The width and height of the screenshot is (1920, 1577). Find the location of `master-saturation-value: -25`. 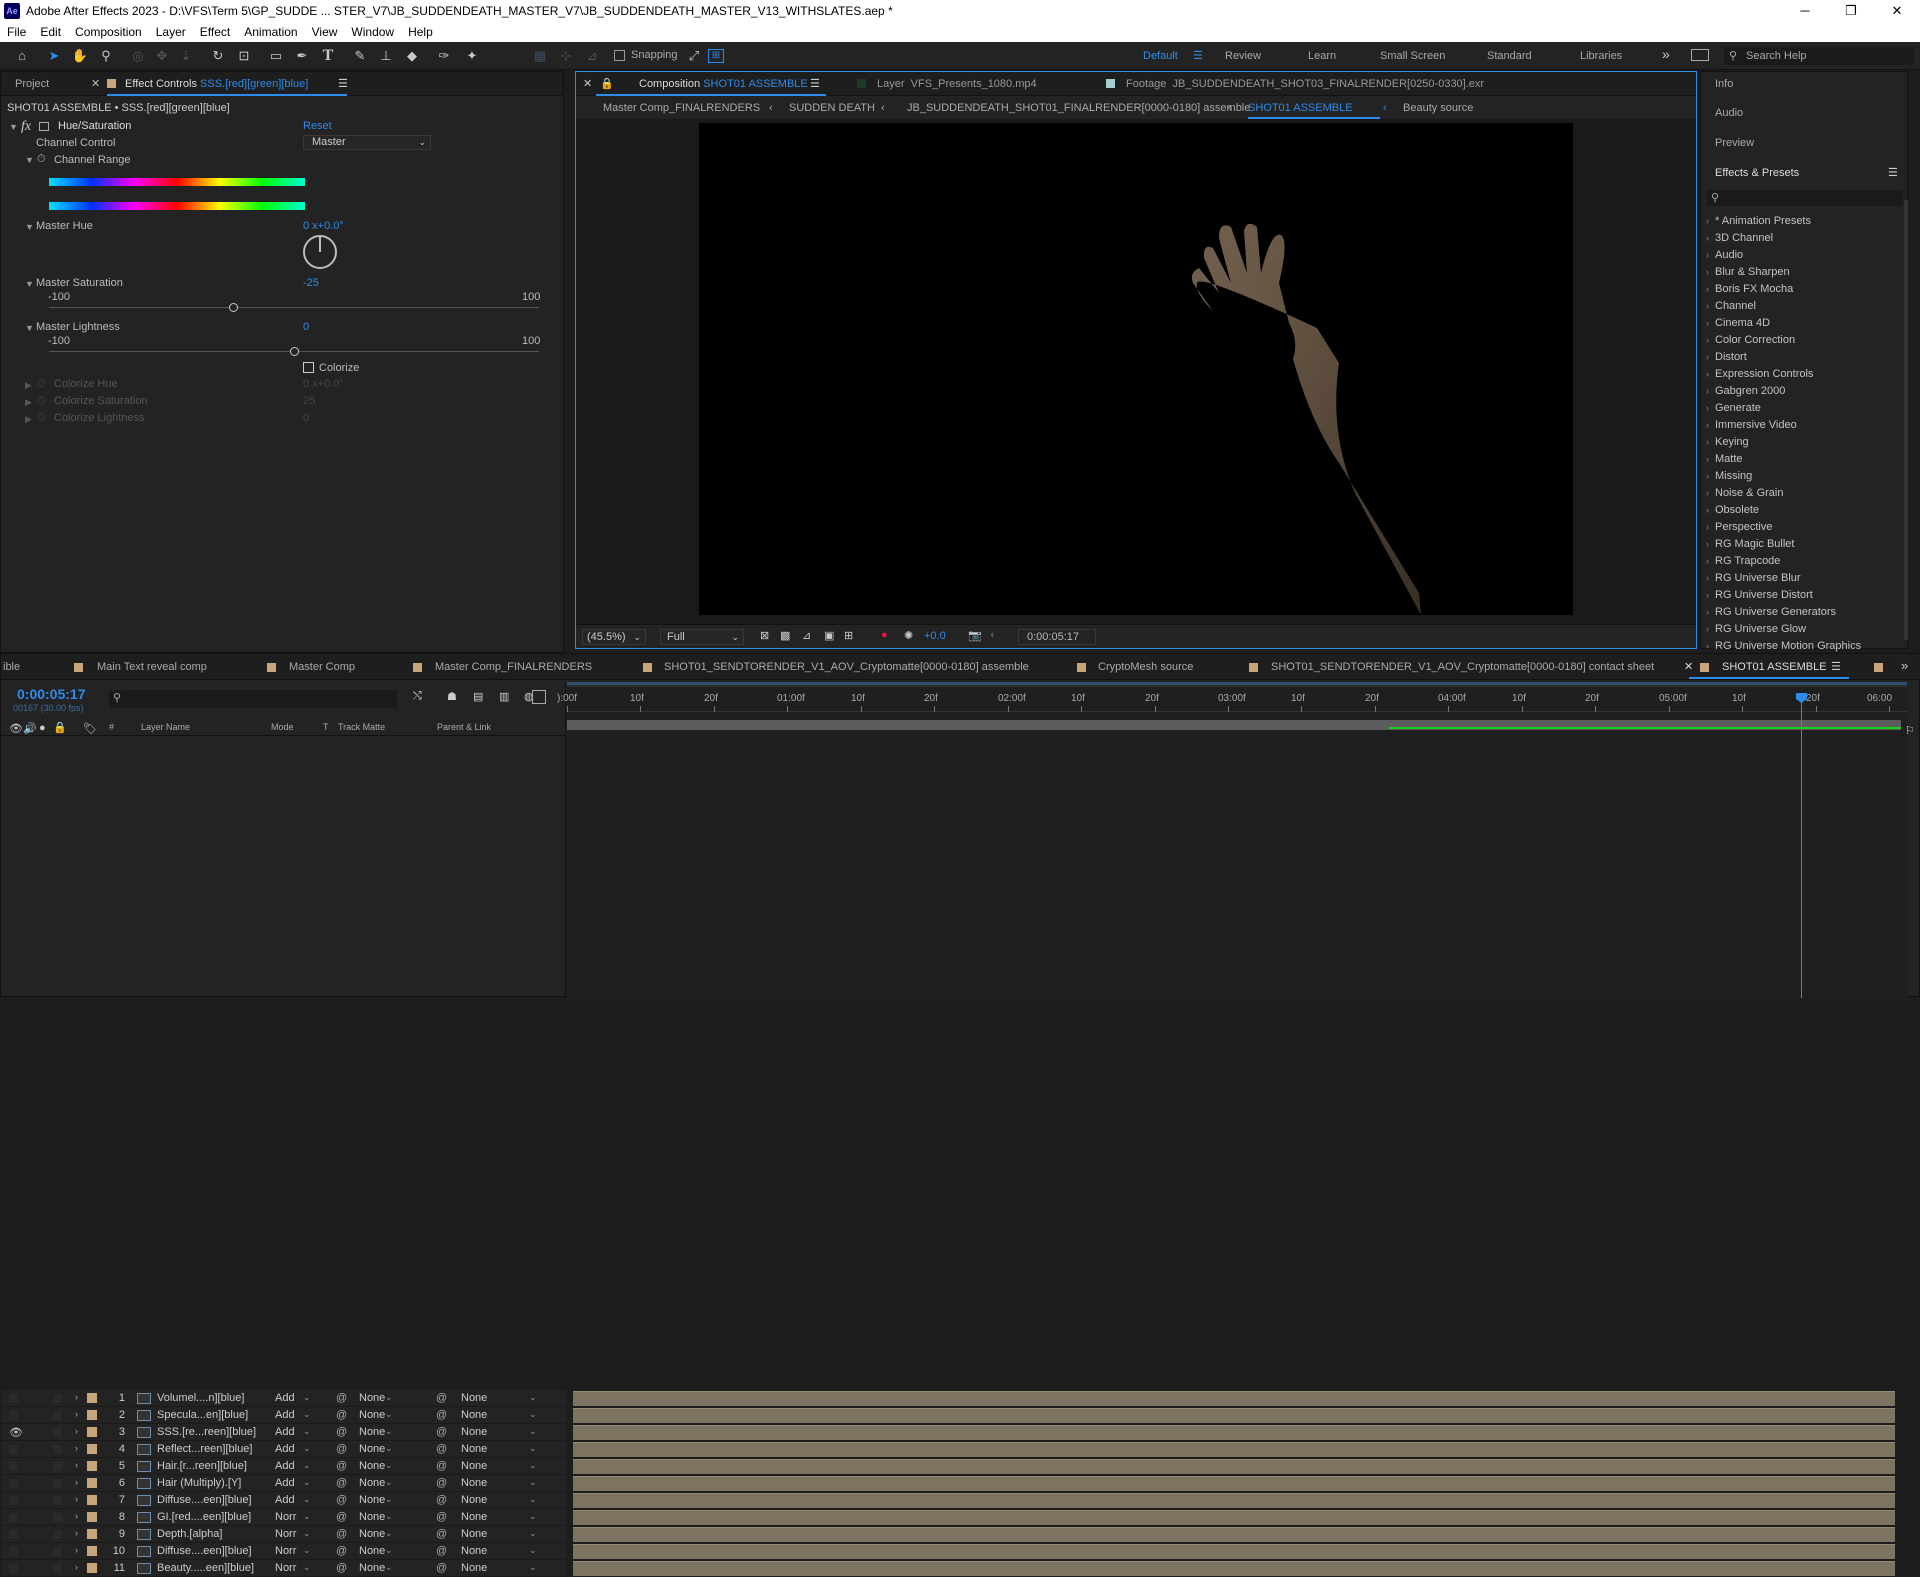

master-saturation-value: -25 is located at coordinates (311, 283).